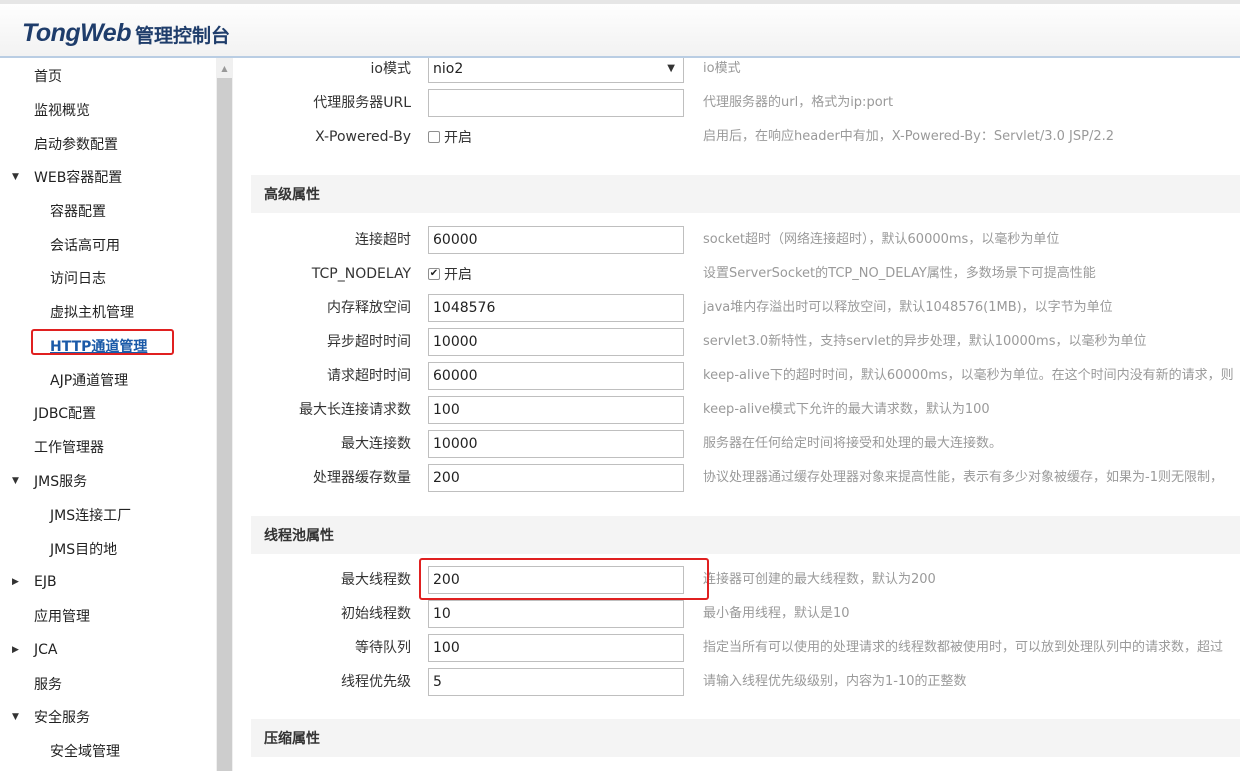 The image size is (1240, 771). What do you see at coordinates (556, 478) in the screenshot?
I see `processor-cache-input: 200` at bounding box center [556, 478].